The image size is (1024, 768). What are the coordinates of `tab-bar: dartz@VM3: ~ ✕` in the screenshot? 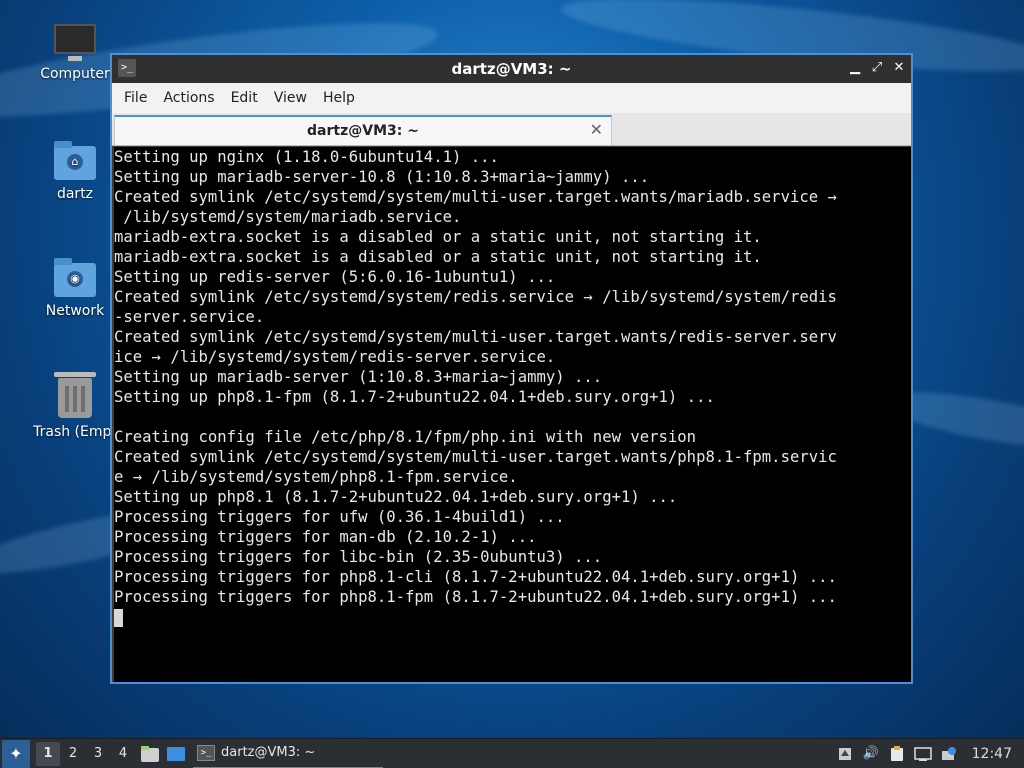 It's located at (511, 129).